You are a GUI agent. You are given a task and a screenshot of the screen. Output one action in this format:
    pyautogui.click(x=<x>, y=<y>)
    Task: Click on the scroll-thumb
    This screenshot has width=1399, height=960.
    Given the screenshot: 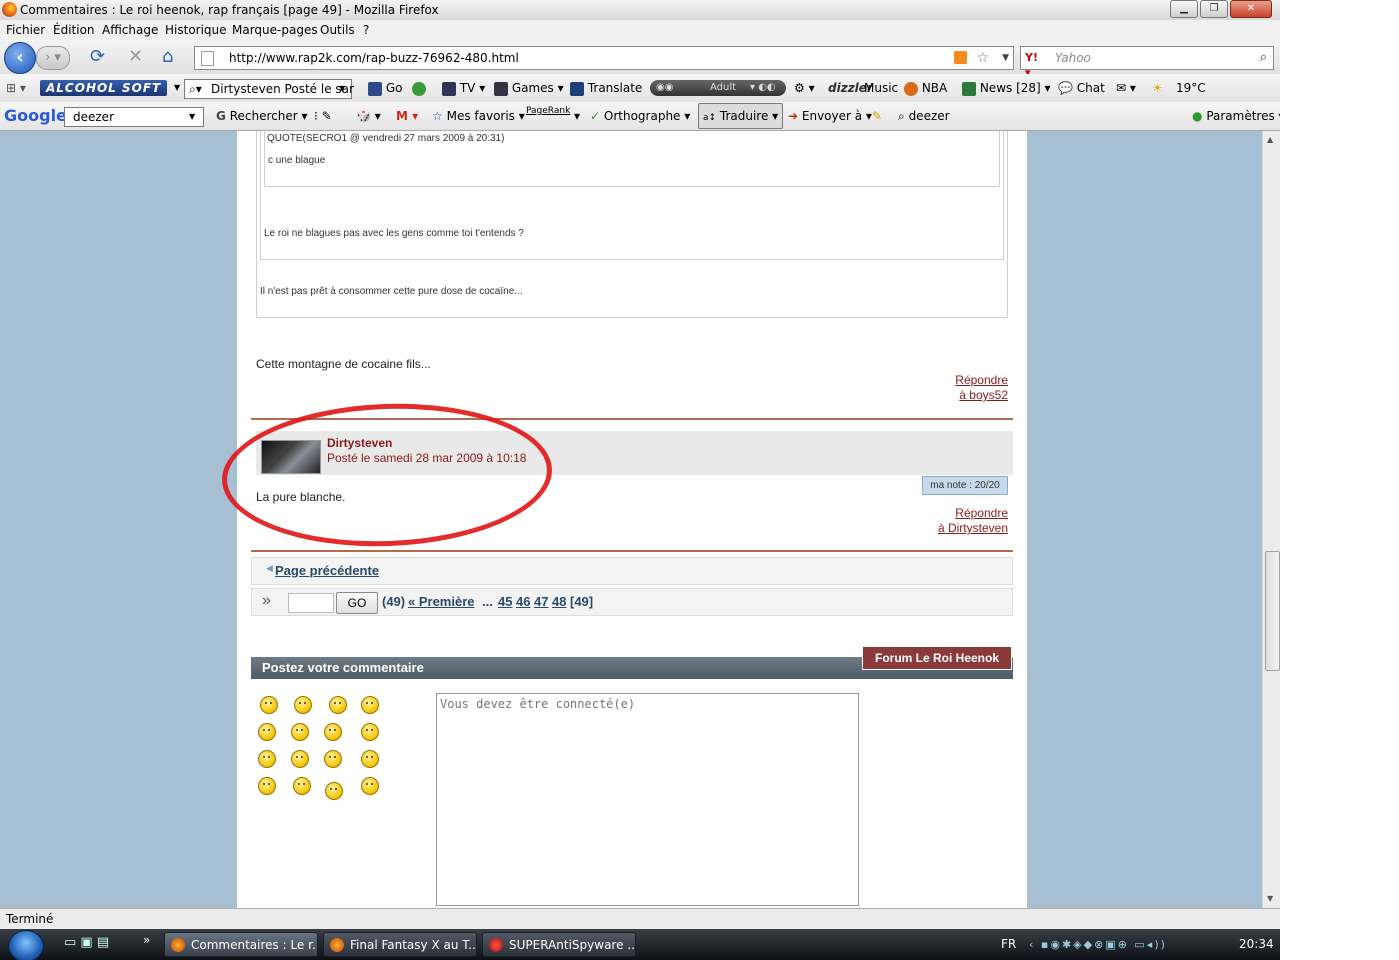 What is the action you would take?
    pyautogui.click(x=1272, y=611)
    